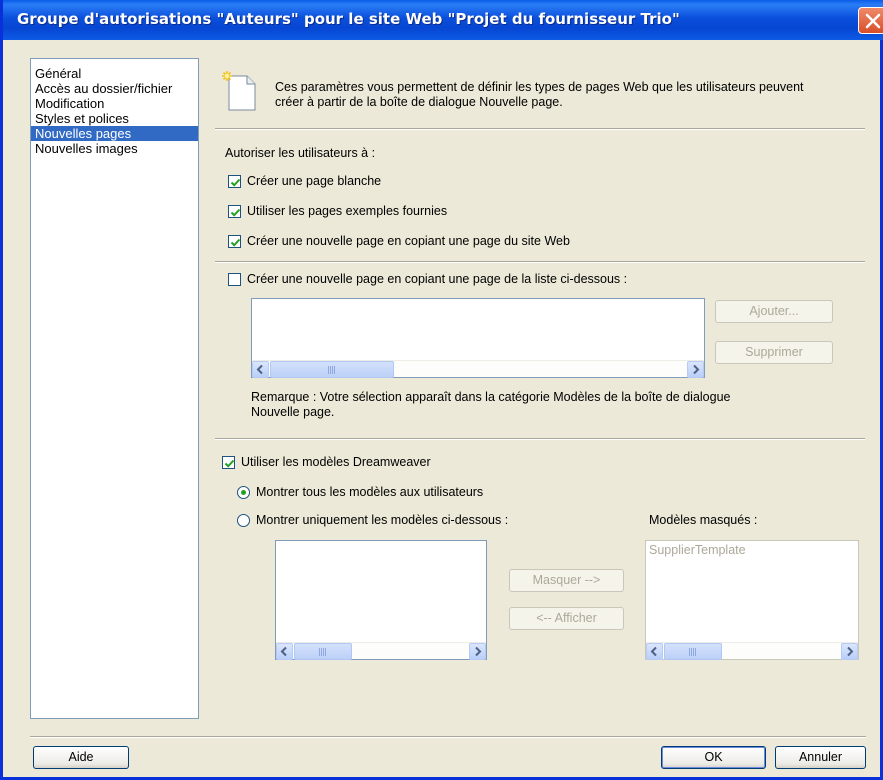 The width and height of the screenshot is (883, 780). I want to click on show-button: <-- Afficher, so click(566, 618).